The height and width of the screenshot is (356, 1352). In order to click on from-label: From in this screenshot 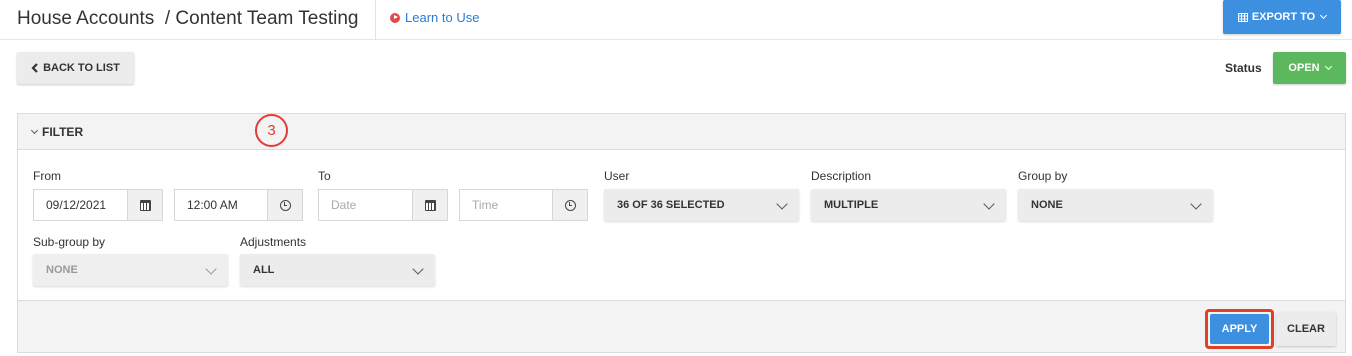, I will do `click(47, 176)`.